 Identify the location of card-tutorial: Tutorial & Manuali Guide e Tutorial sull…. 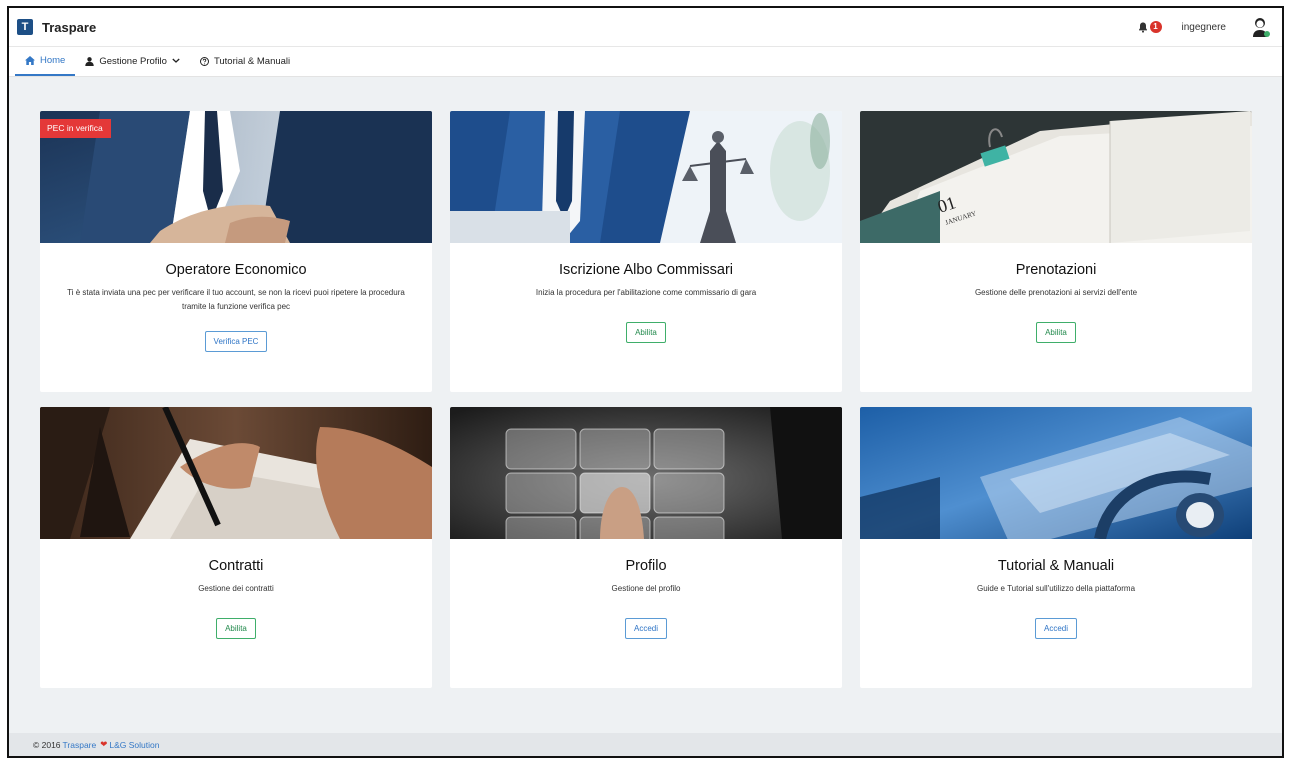
(1056, 547).